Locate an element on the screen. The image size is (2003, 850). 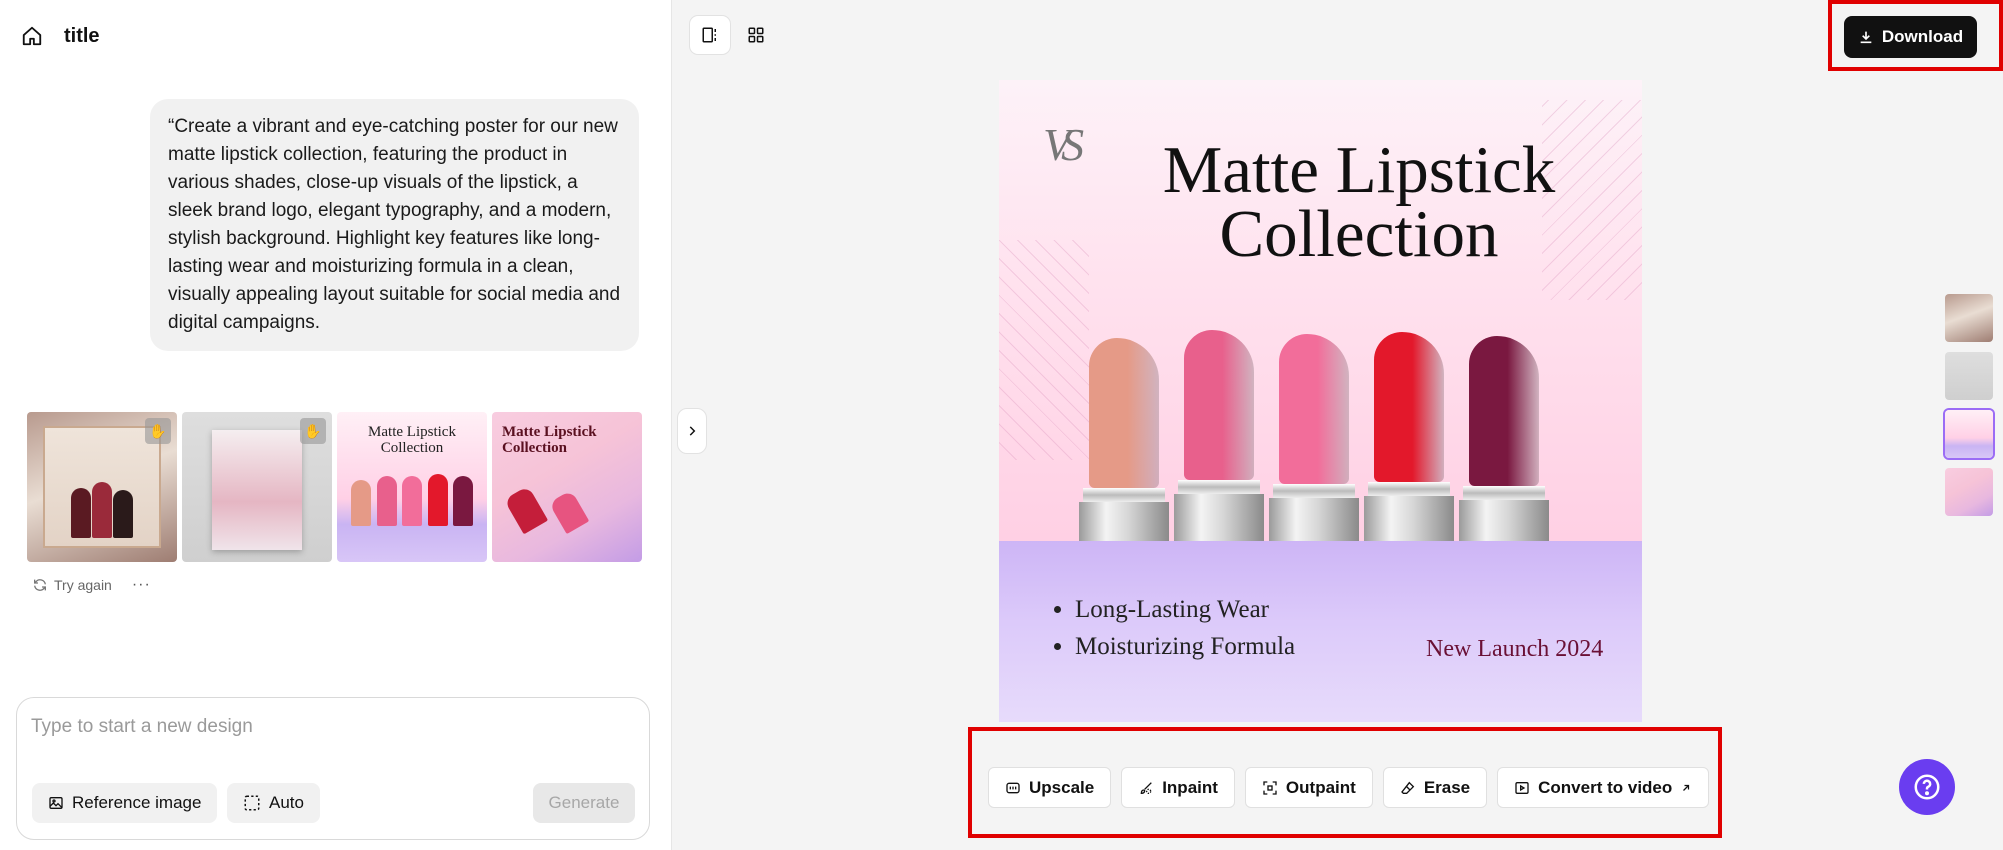
lipstick-row is located at coordinates (1314, 440).